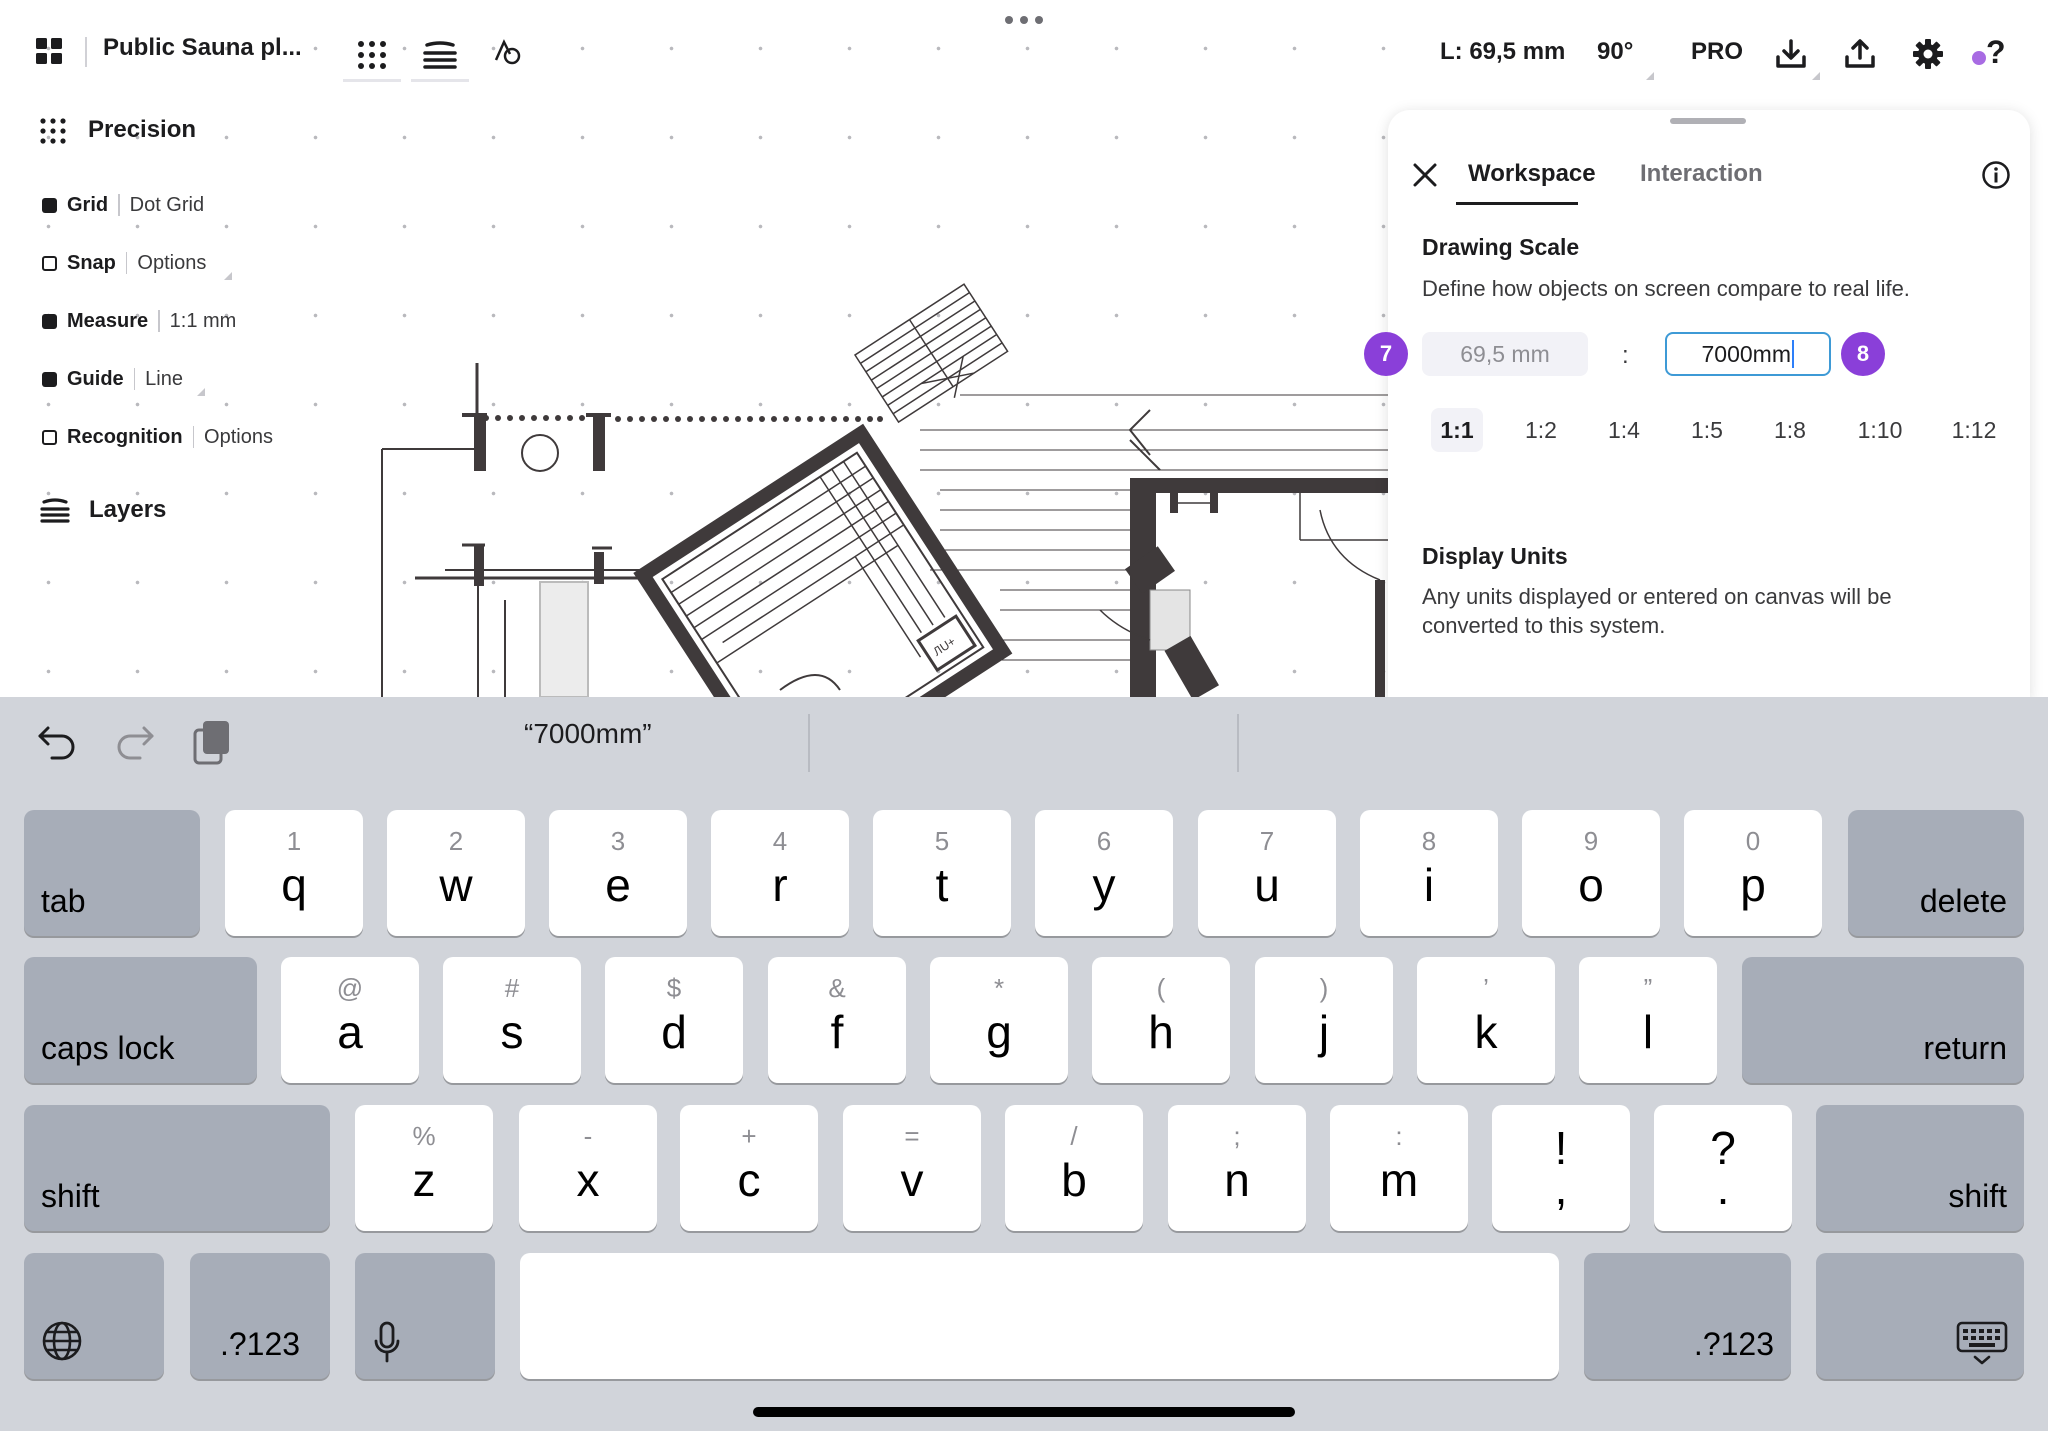 This screenshot has width=2048, height=1431. What do you see at coordinates (456, 873) in the screenshot?
I see `key-w: 2w` at bounding box center [456, 873].